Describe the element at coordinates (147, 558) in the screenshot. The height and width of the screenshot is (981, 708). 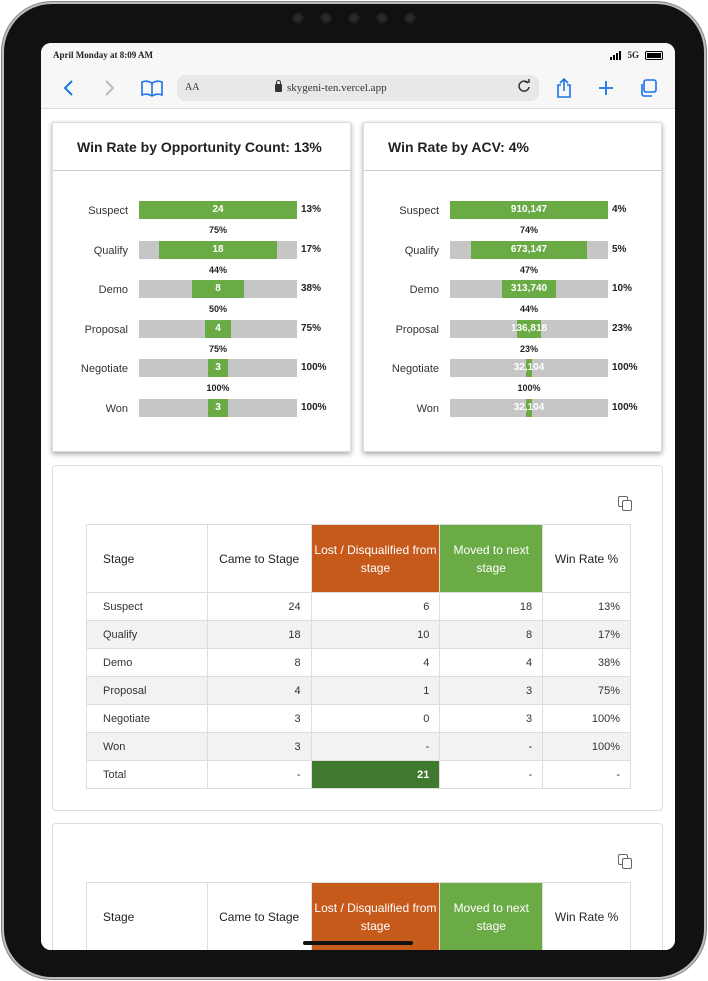
I see `col-stage: Stage` at that location.